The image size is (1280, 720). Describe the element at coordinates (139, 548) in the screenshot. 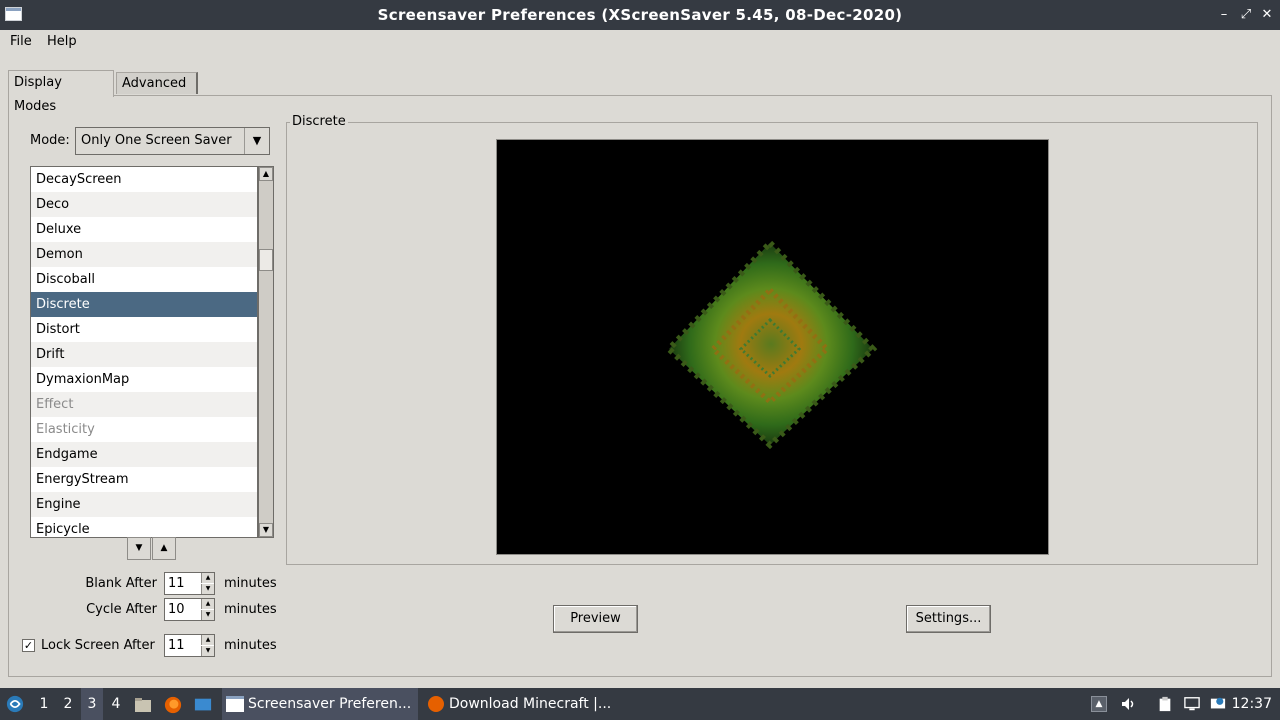

I see `next-saver-button: ▼` at that location.